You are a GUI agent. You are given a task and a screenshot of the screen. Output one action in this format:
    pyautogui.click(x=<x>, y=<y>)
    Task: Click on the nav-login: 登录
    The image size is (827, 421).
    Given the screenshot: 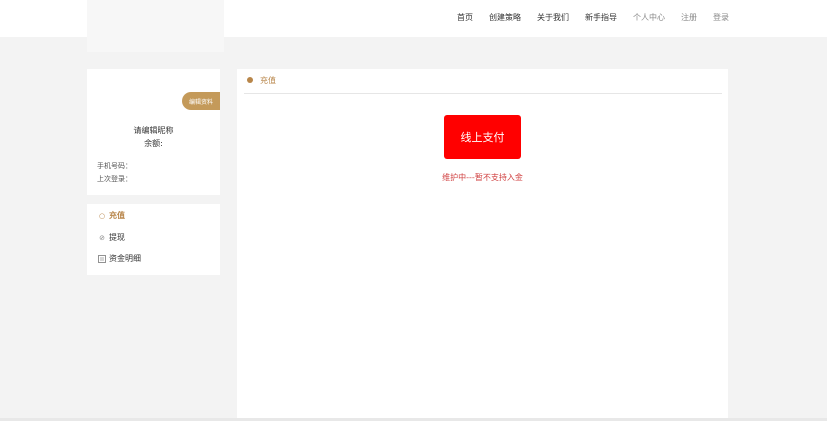 What is the action you would take?
    pyautogui.click(x=721, y=17)
    